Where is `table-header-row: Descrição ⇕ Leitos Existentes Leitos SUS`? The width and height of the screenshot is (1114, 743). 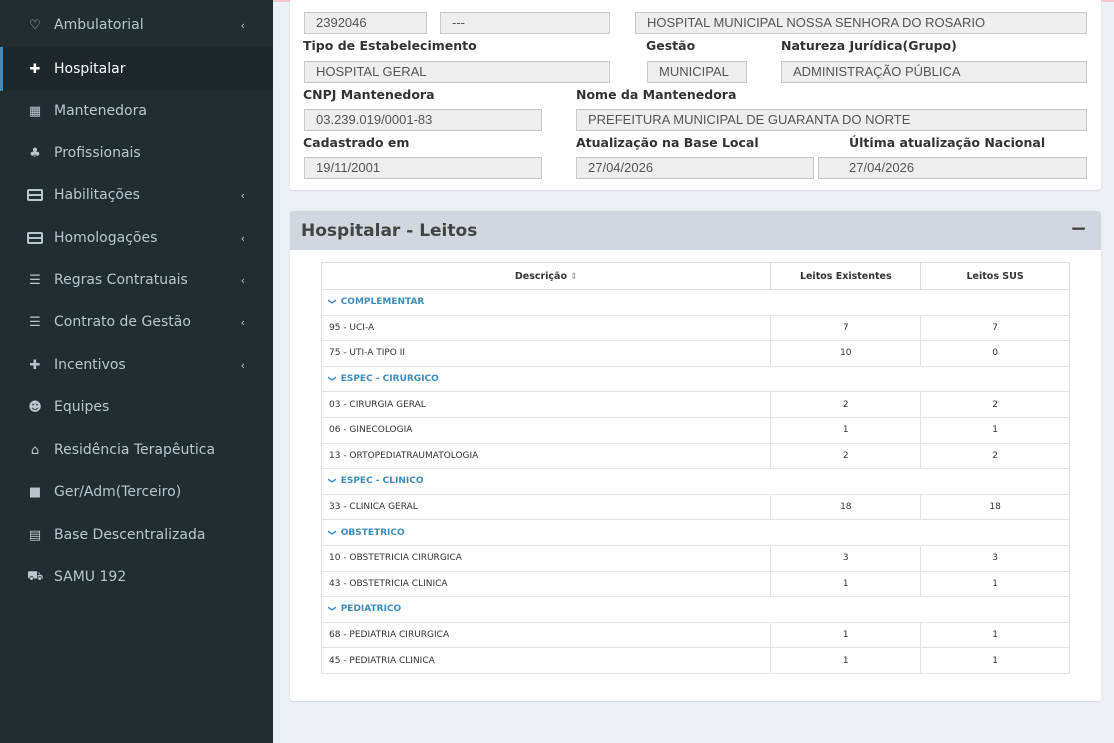 table-header-row: Descrição ⇕ Leitos Existentes Leitos SUS is located at coordinates (695, 276).